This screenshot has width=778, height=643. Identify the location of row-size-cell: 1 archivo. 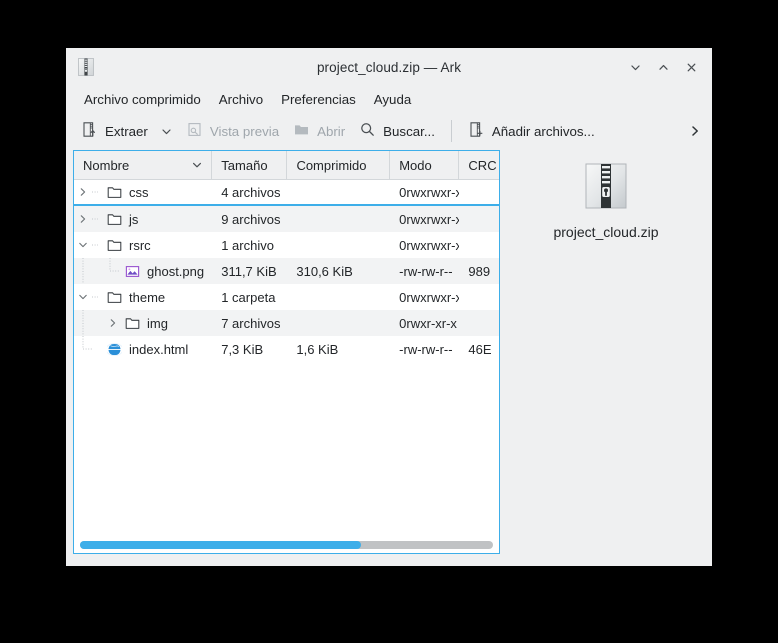
(247, 245).